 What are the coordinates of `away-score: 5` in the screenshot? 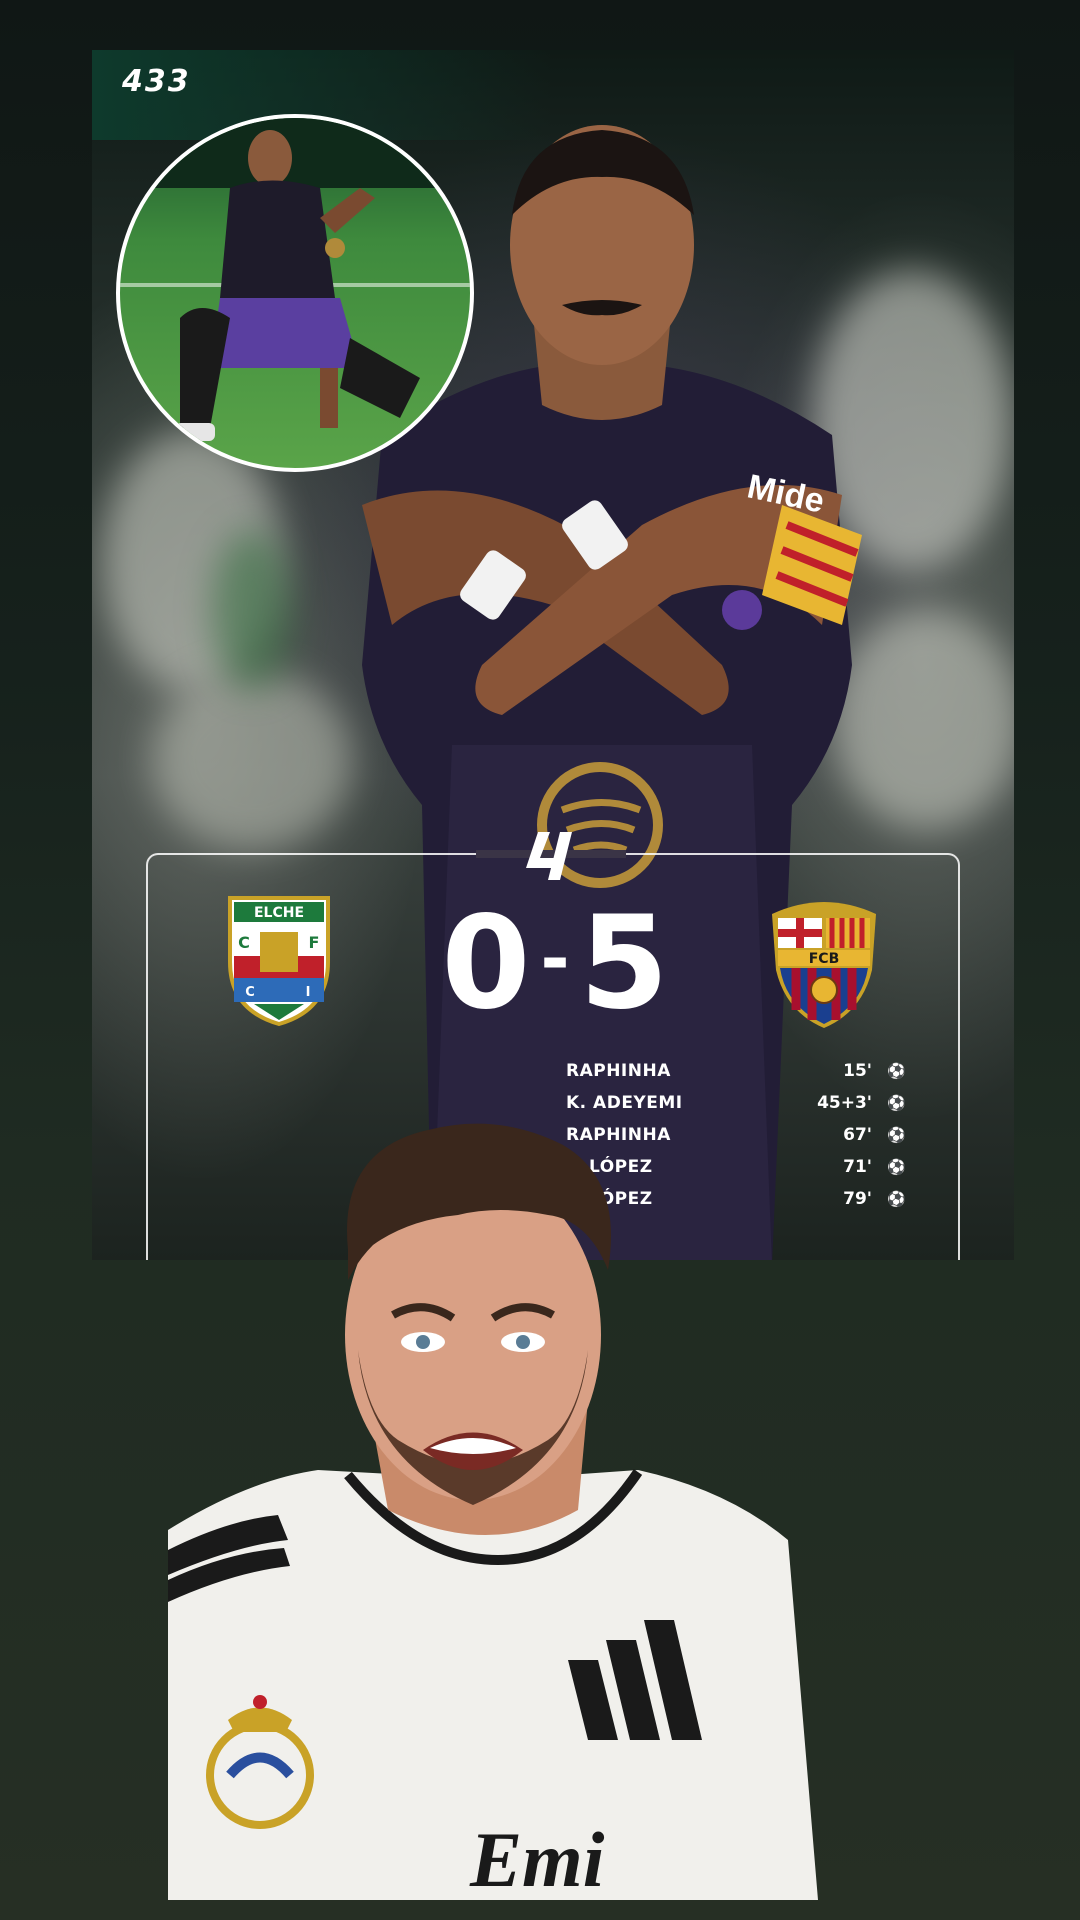 It's located at (626, 963).